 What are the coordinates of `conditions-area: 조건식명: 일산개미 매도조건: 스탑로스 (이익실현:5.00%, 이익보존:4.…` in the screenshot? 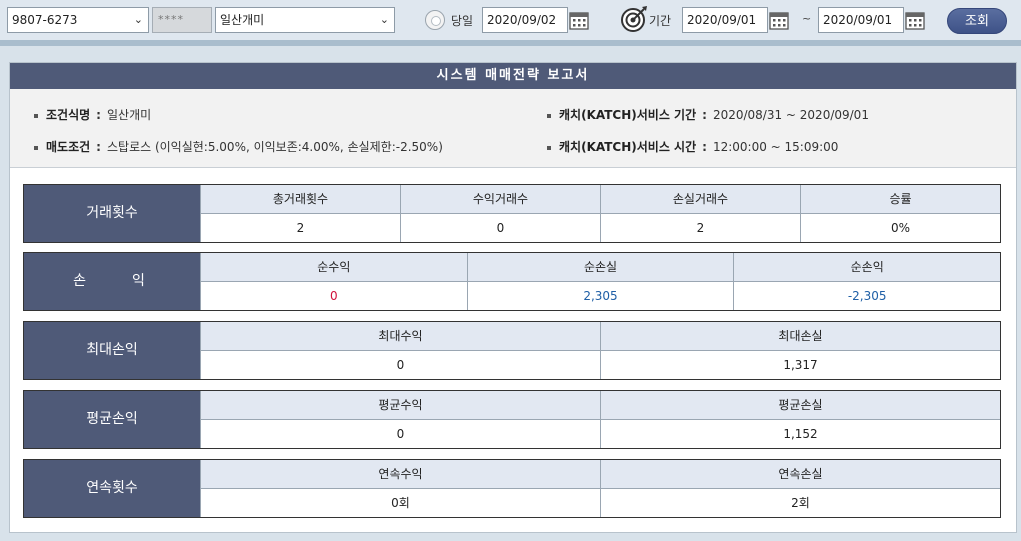 It's located at (513, 128).